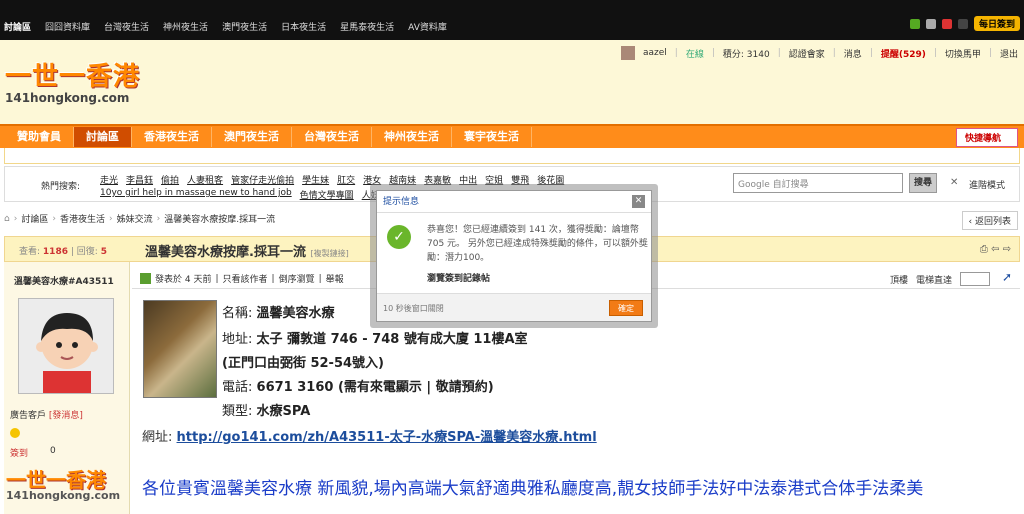  Describe the element at coordinates (252, 137) in the screenshot. I see `main-nav-item: 澳門夜生活` at that location.